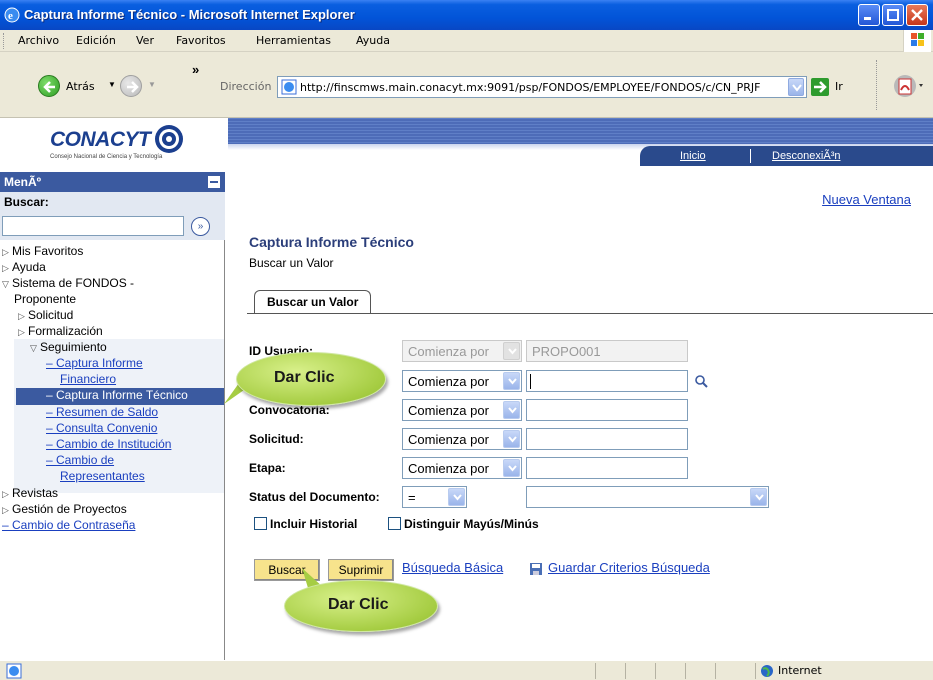 This screenshot has height=680, width=933. What do you see at coordinates (120, 396) in the screenshot?
I see `sidebar-item-captura-tecnico: – Captura Informe Técnico` at bounding box center [120, 396].